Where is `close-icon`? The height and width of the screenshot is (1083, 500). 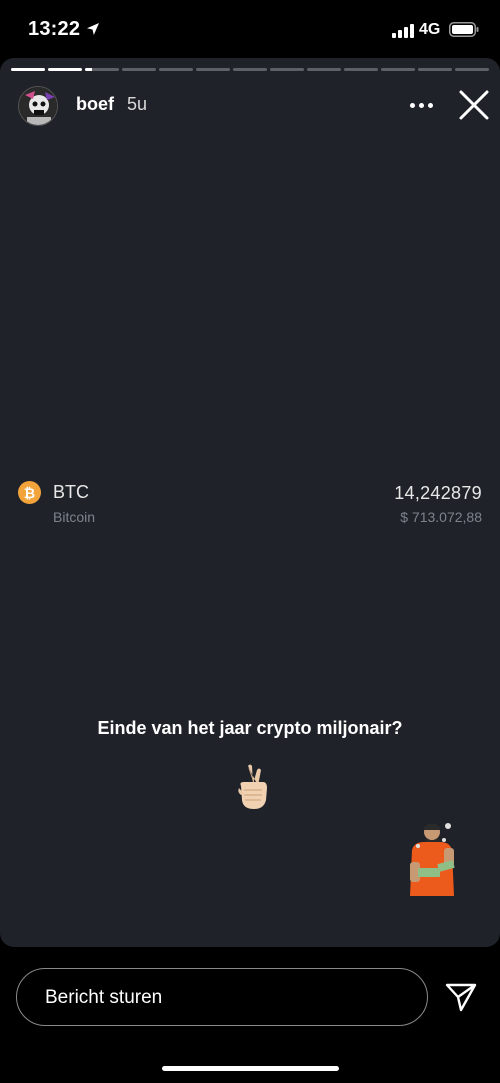
close-icon is located at coordinates (474, 105).